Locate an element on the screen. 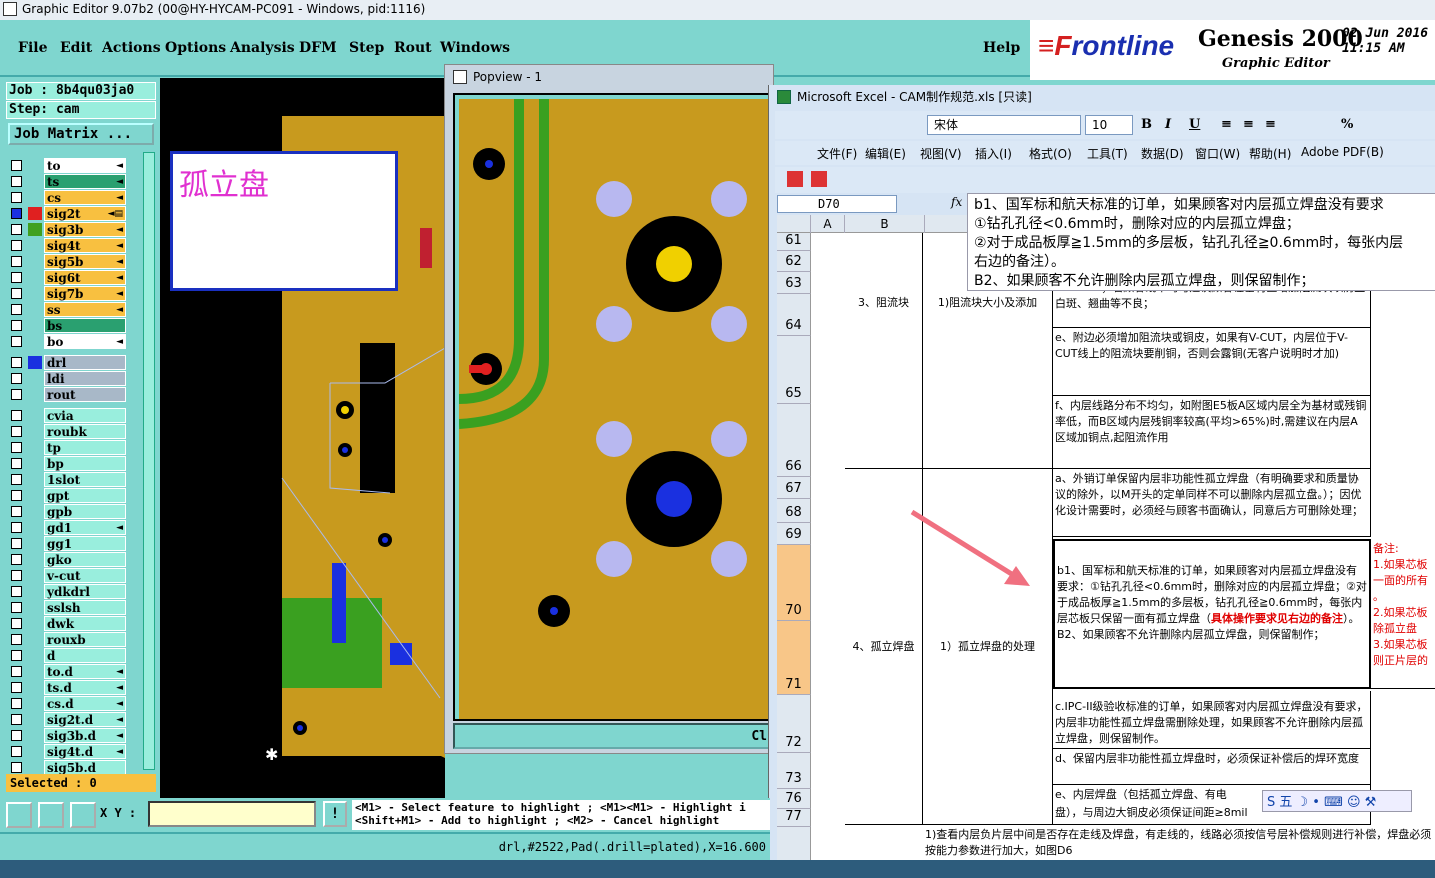  row-header-67: 67 is located at coordinates (794, 488).